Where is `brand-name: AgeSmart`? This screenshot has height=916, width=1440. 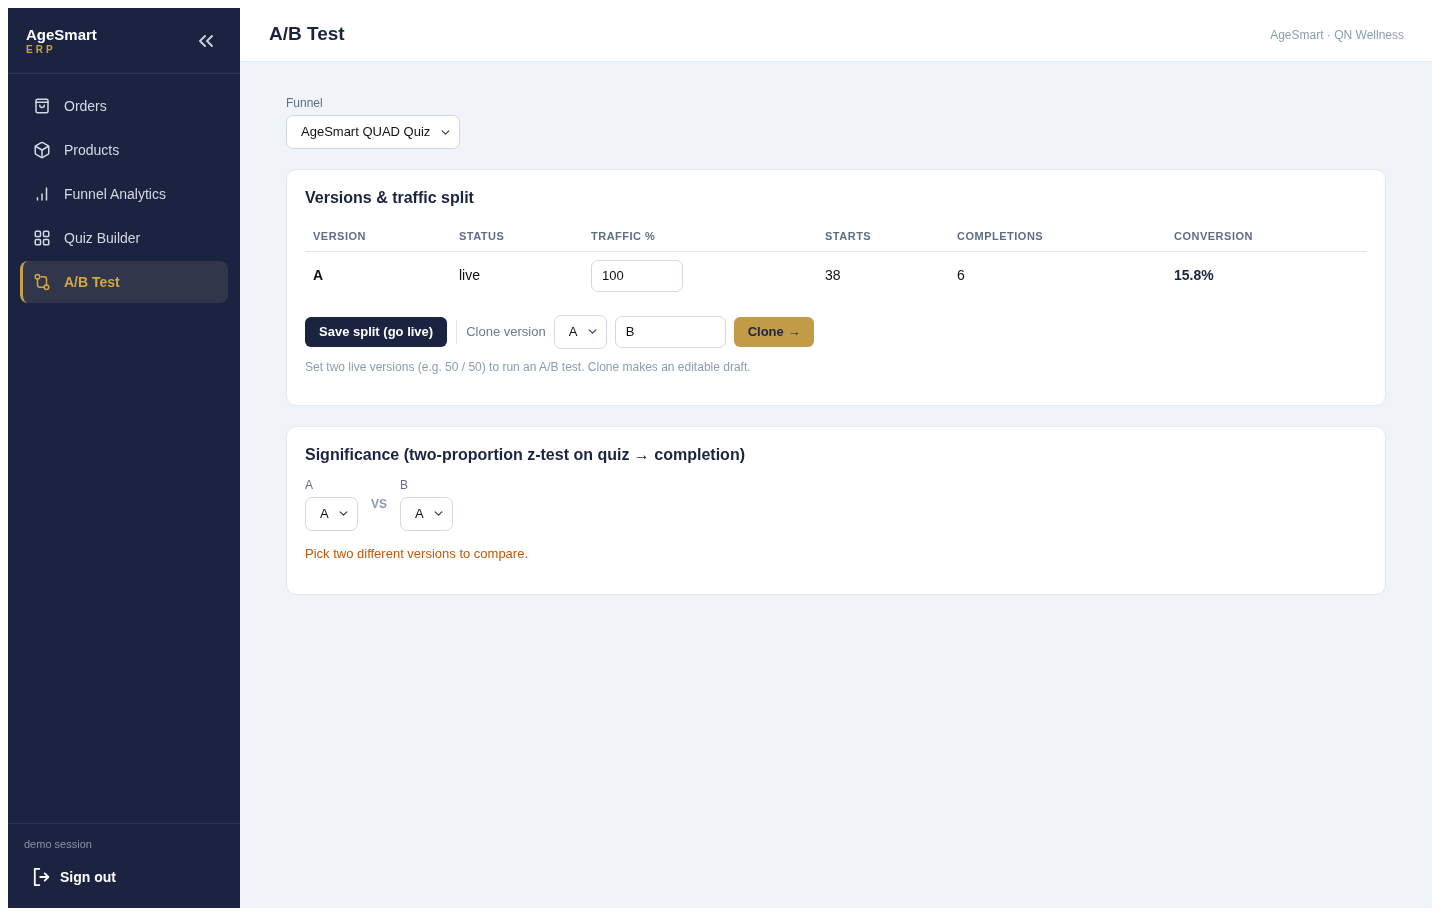
brand-name: AgeSmart is located at coordinates (61, 34).